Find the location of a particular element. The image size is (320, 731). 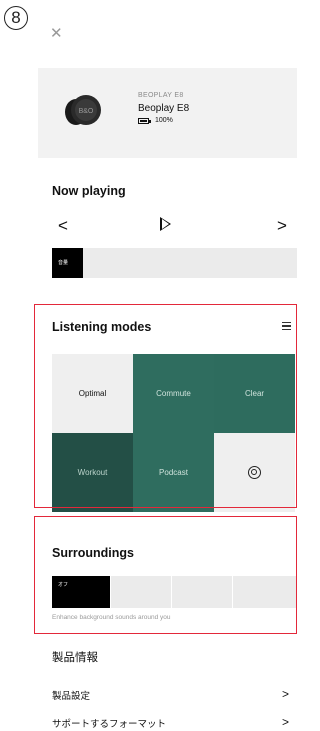

previous-track-button: < is located at coordinates (63, 226).